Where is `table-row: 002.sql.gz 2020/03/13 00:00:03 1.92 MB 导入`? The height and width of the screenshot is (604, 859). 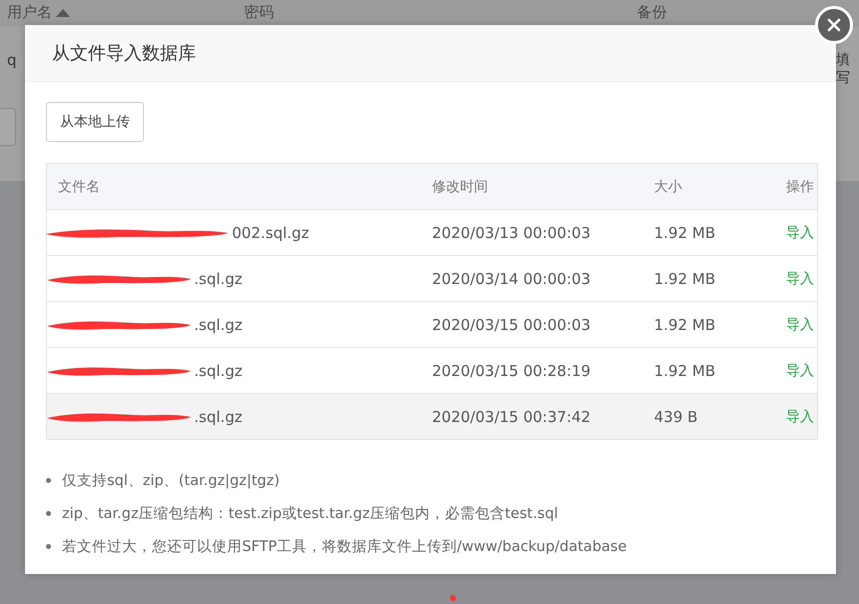
table-row: 002.sql.gz 2020/03/13 00:00:03 1.92 MB 导入 is located at coordinates (432, 232).